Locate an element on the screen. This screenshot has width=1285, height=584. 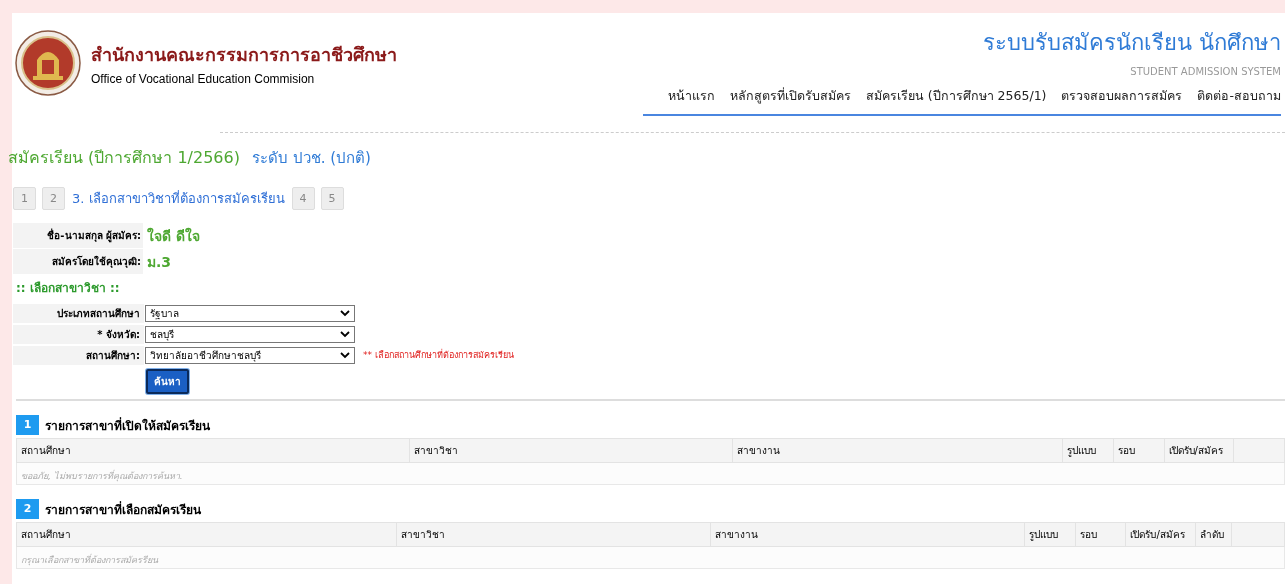
field-label: * จังหวัด: is located at coordinates (78, 334).